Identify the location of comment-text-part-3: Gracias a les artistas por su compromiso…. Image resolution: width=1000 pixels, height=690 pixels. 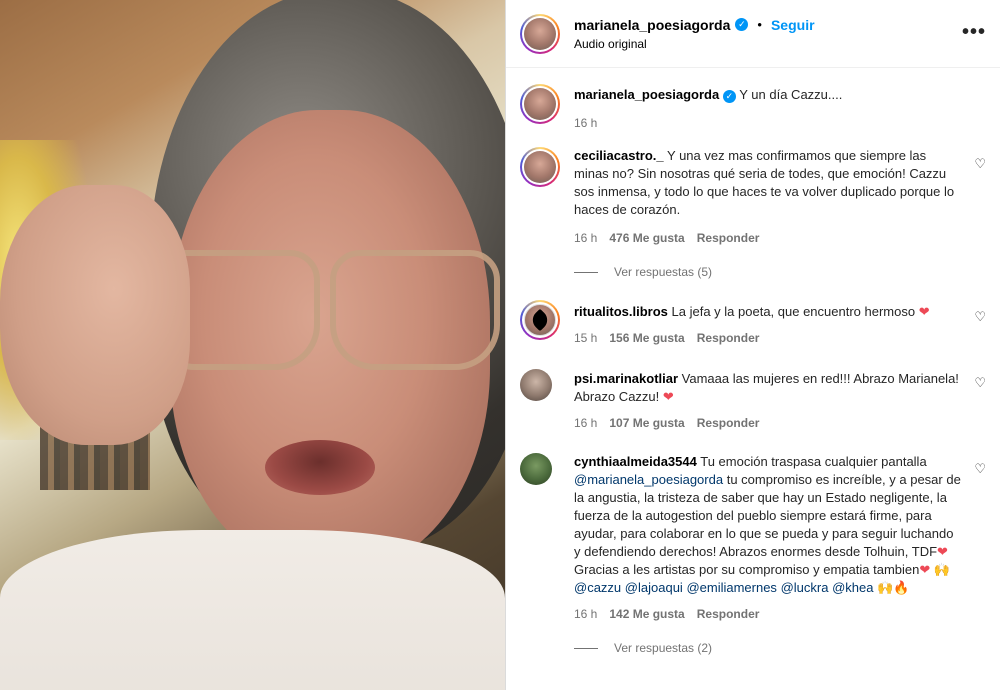
(747, 569).